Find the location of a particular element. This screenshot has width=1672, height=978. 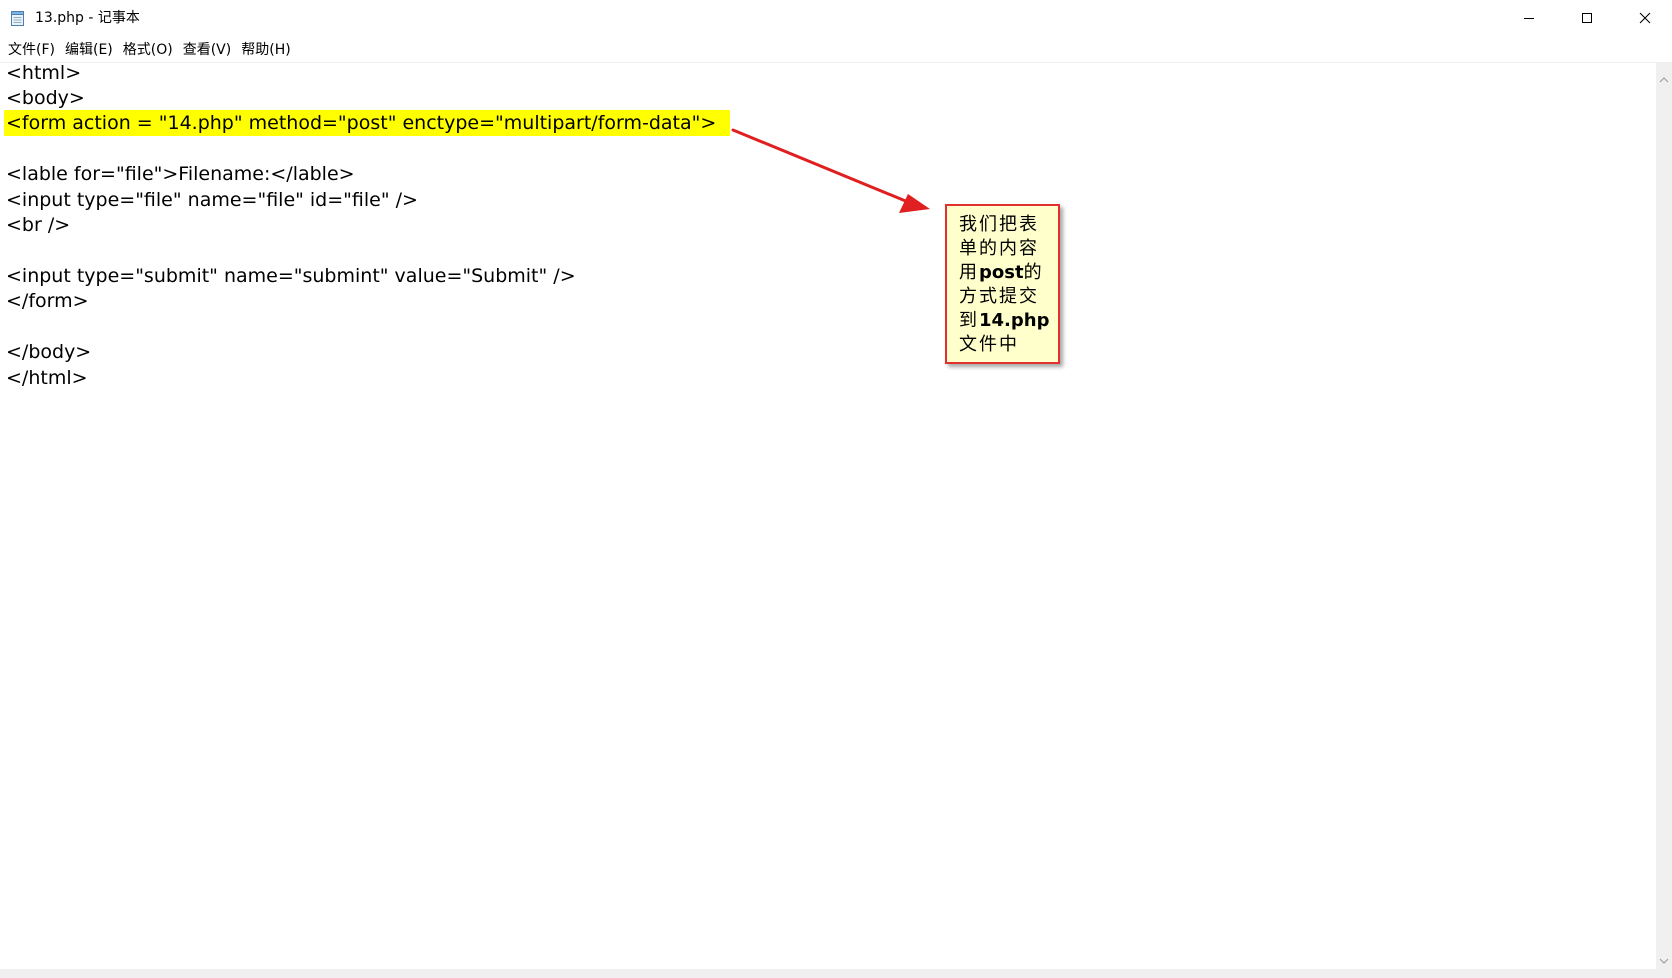

maximize-icon is located at coordinates (1587, 18).